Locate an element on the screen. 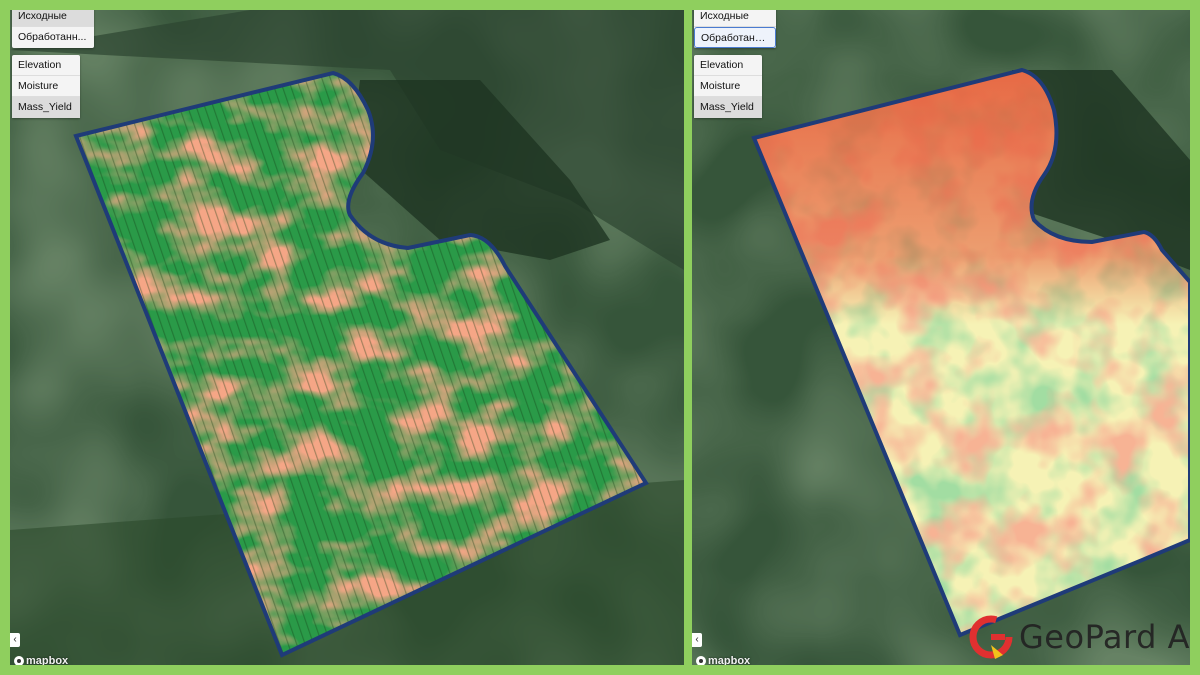  geopard-logo-icon is located at coordinates (991, 637).